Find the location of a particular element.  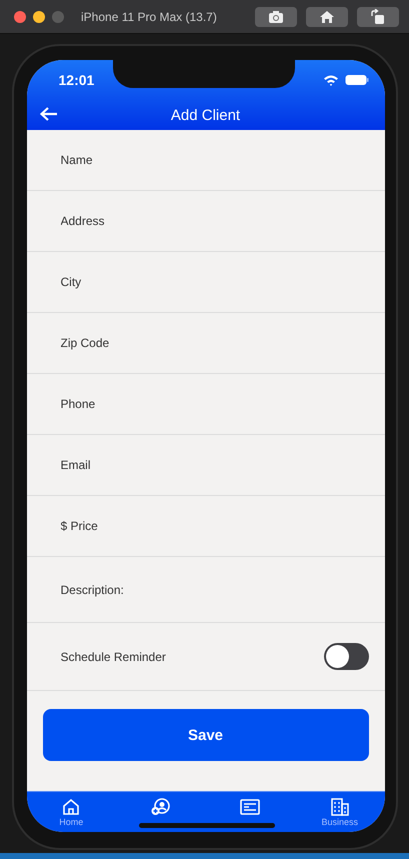

rotate-button is located at coordinates (378, 16).